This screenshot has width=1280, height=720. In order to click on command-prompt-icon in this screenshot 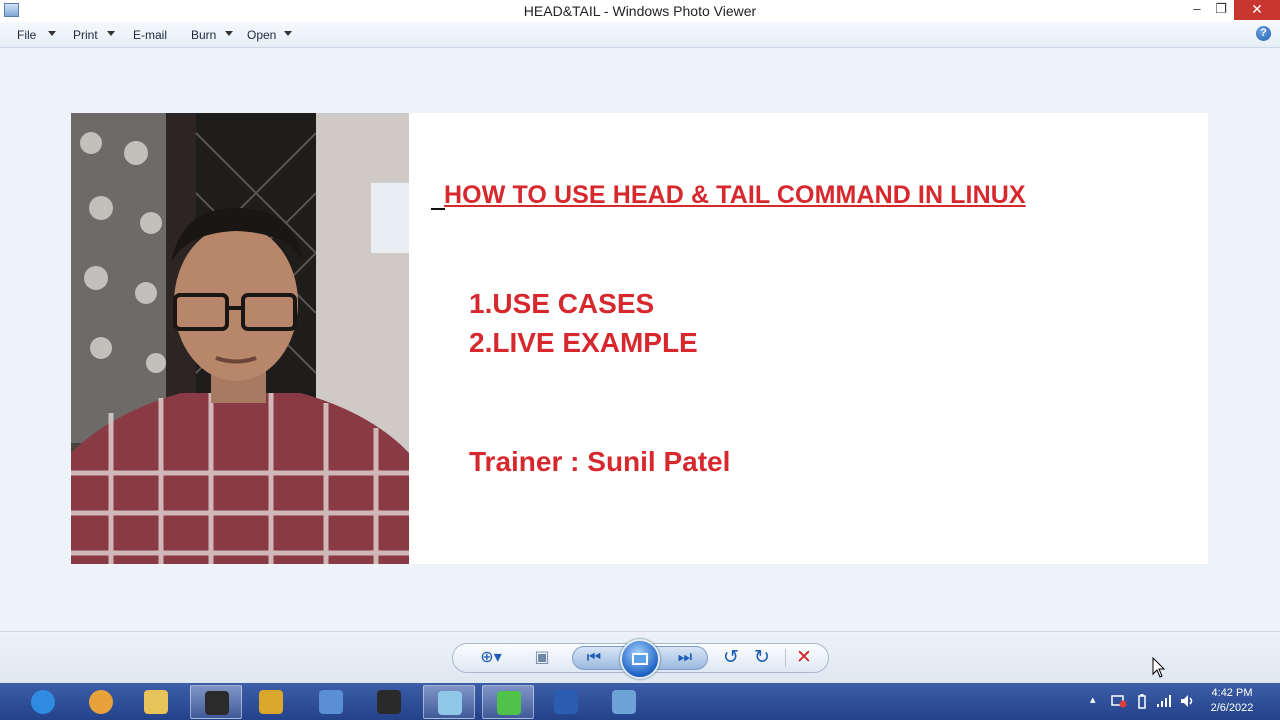, I will do `click(389, 702)`.